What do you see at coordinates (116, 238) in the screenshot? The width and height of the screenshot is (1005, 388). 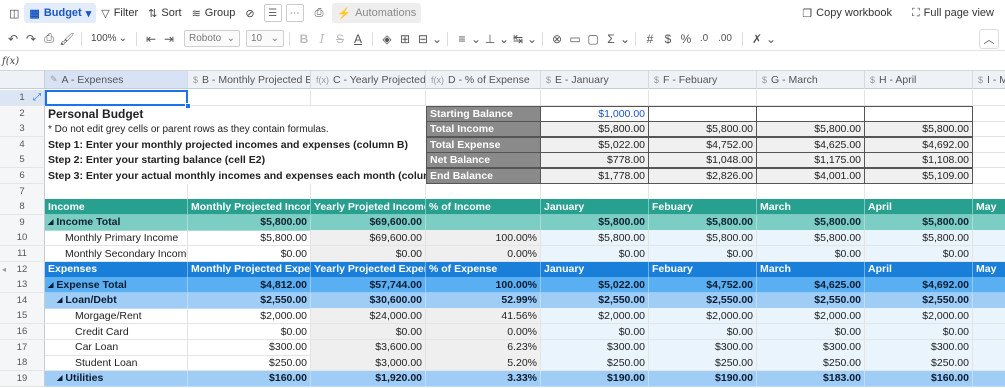 I see `row-label: Monthly Primary Income` at bounding box center [116, 238].